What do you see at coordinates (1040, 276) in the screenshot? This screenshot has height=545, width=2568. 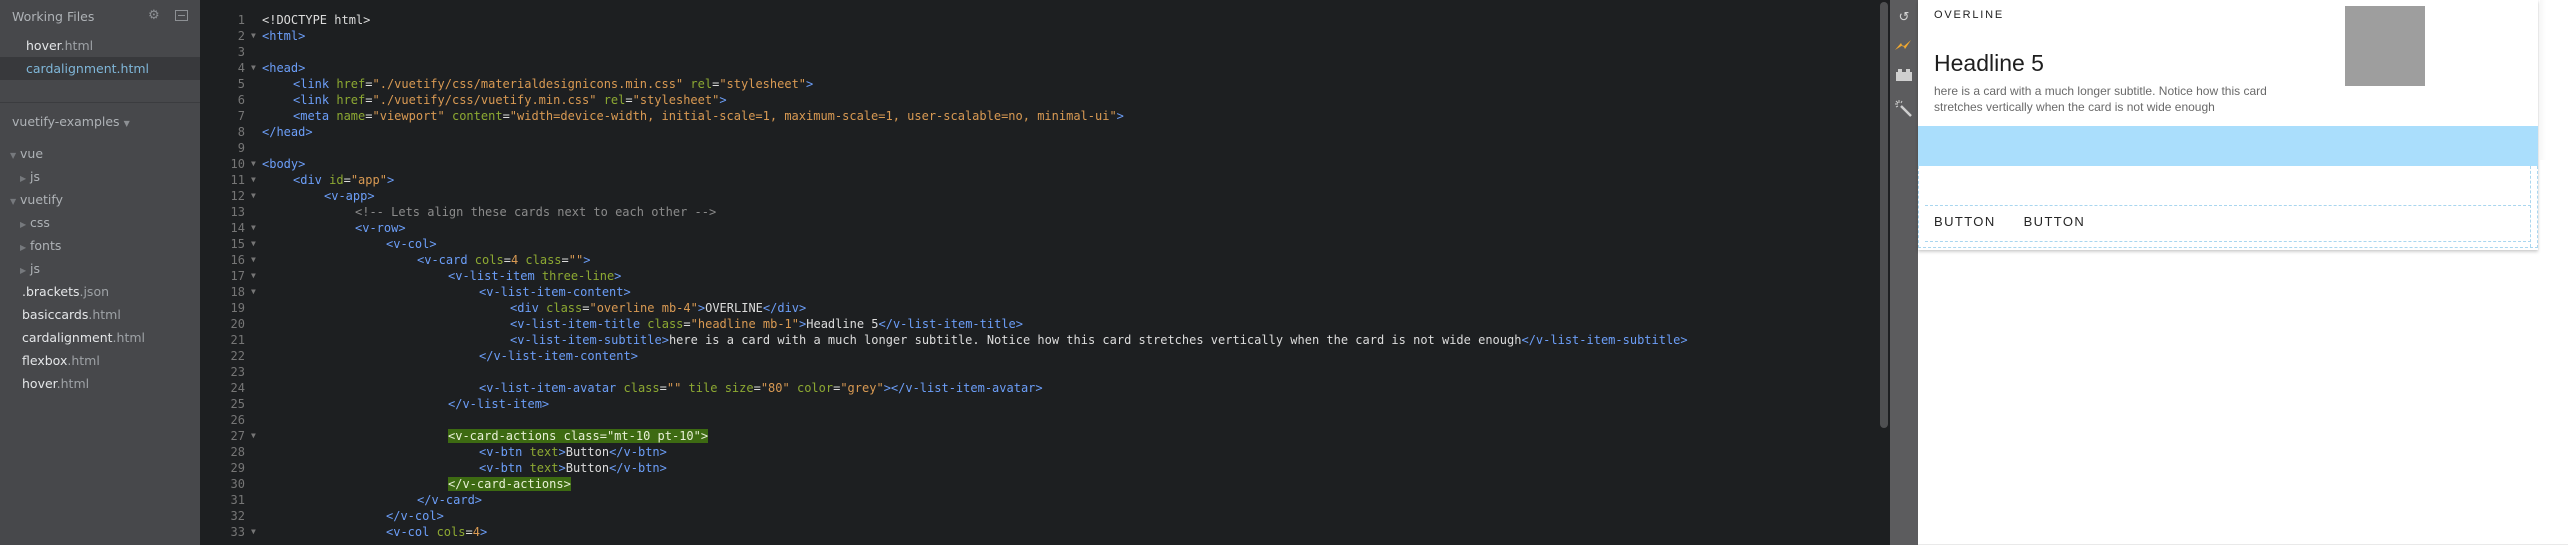 I see `code-line: 17 ▼ <v-list-item three-line>` at bounding box center [1040, 276].